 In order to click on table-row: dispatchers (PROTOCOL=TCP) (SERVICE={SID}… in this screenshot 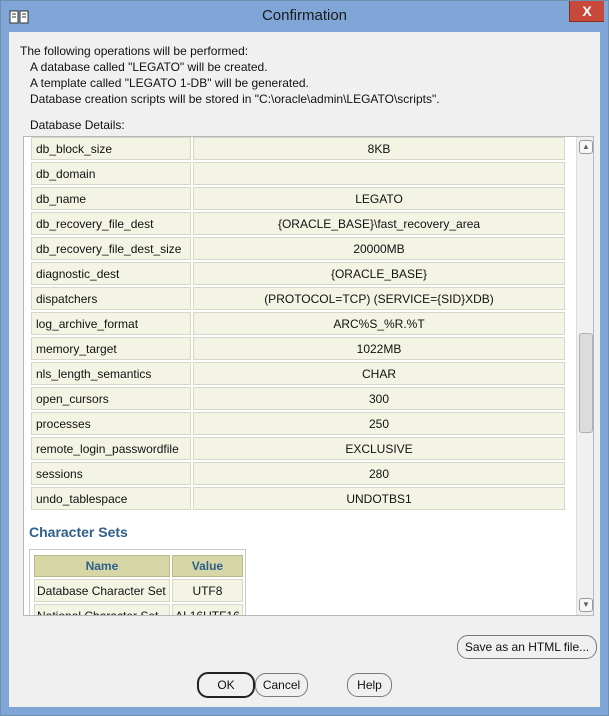, I will do `click(298, 298)`.